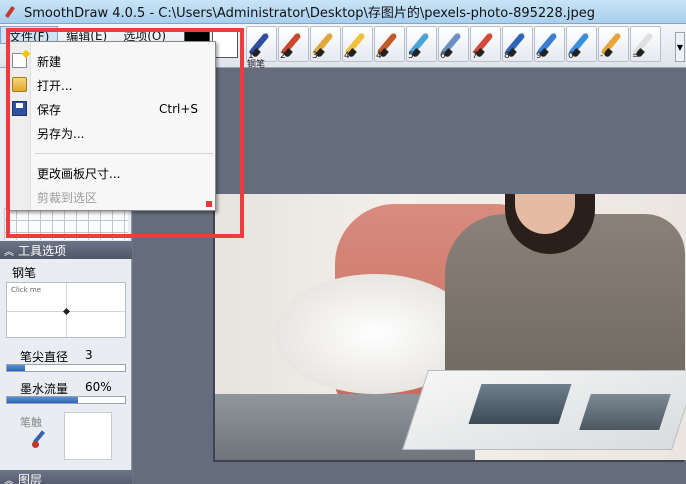 Image resolution: width=686 pixels, height=484 pixels. Describe the element at coordinates (485, 44) in the screenshot. I see `paint-brush-icon: 7` at that location.